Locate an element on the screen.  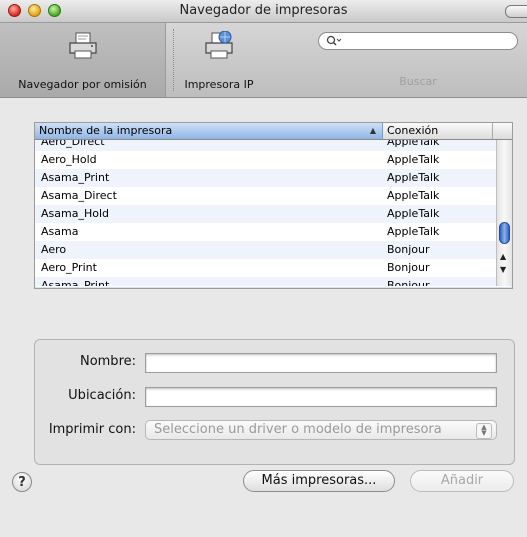
printer-name-cell: Aero_Print is located at coordinates (69, 267).